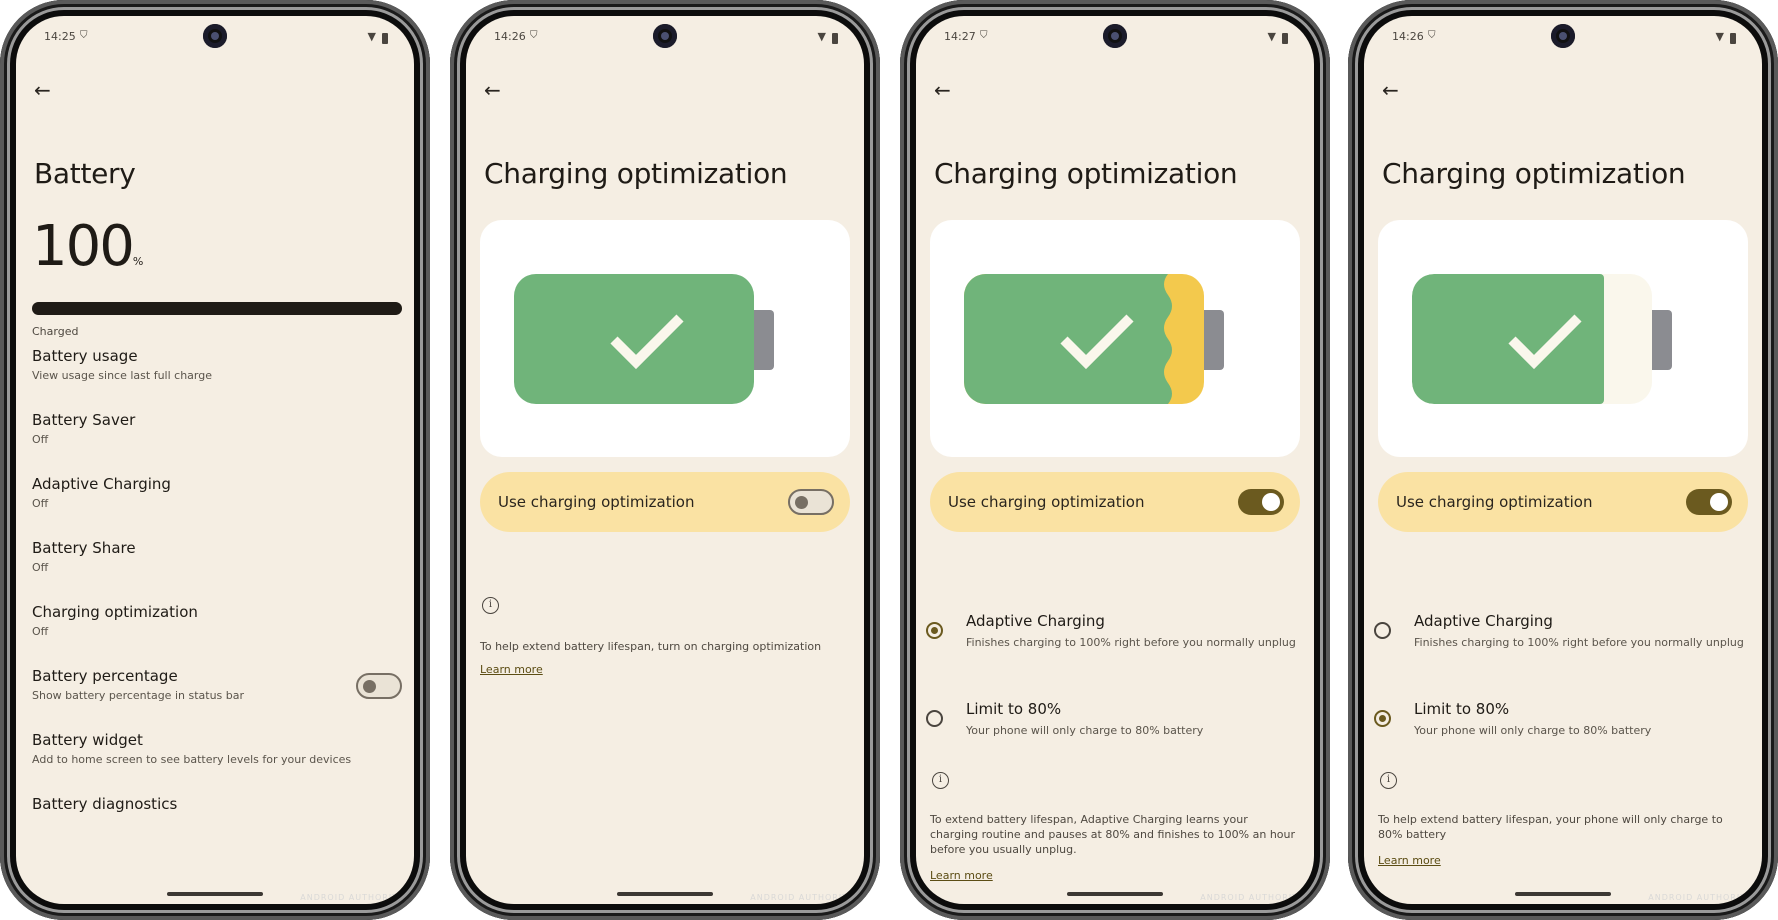  I want to click on status-time: 14:25, so click(60, 36).